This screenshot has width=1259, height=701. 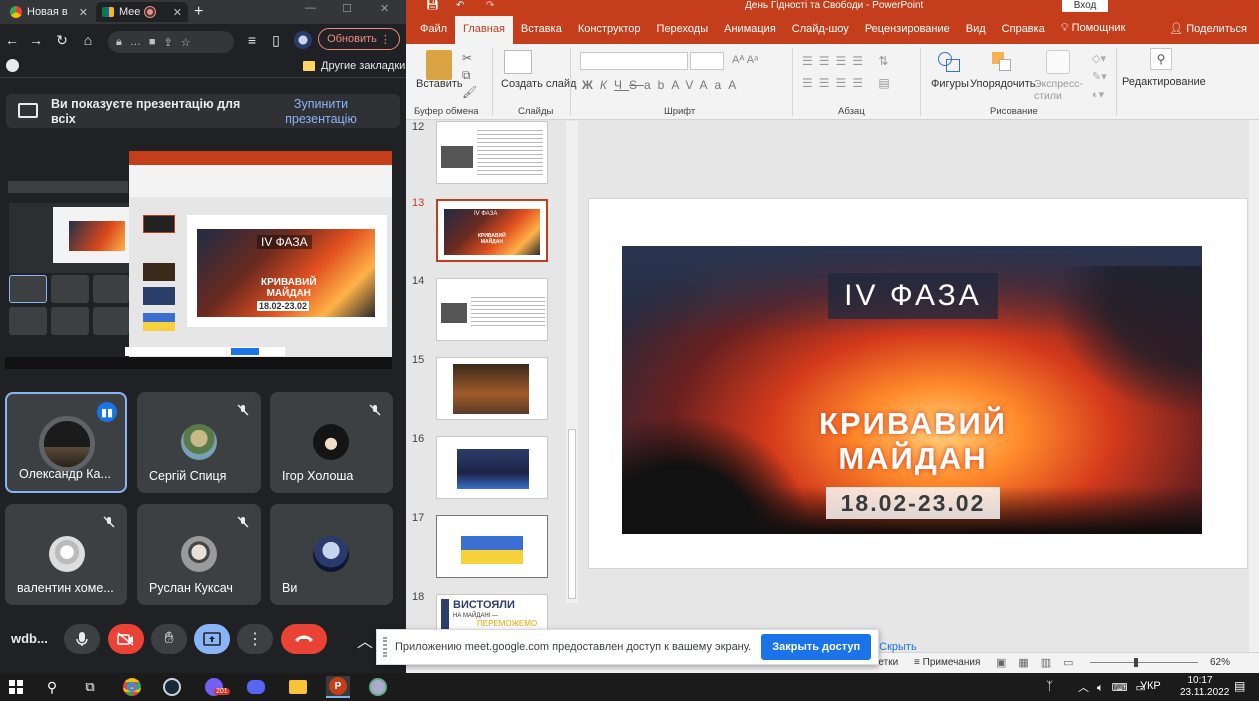 I want to click on powerpoint-icon: P, so click(x=338, y=687).